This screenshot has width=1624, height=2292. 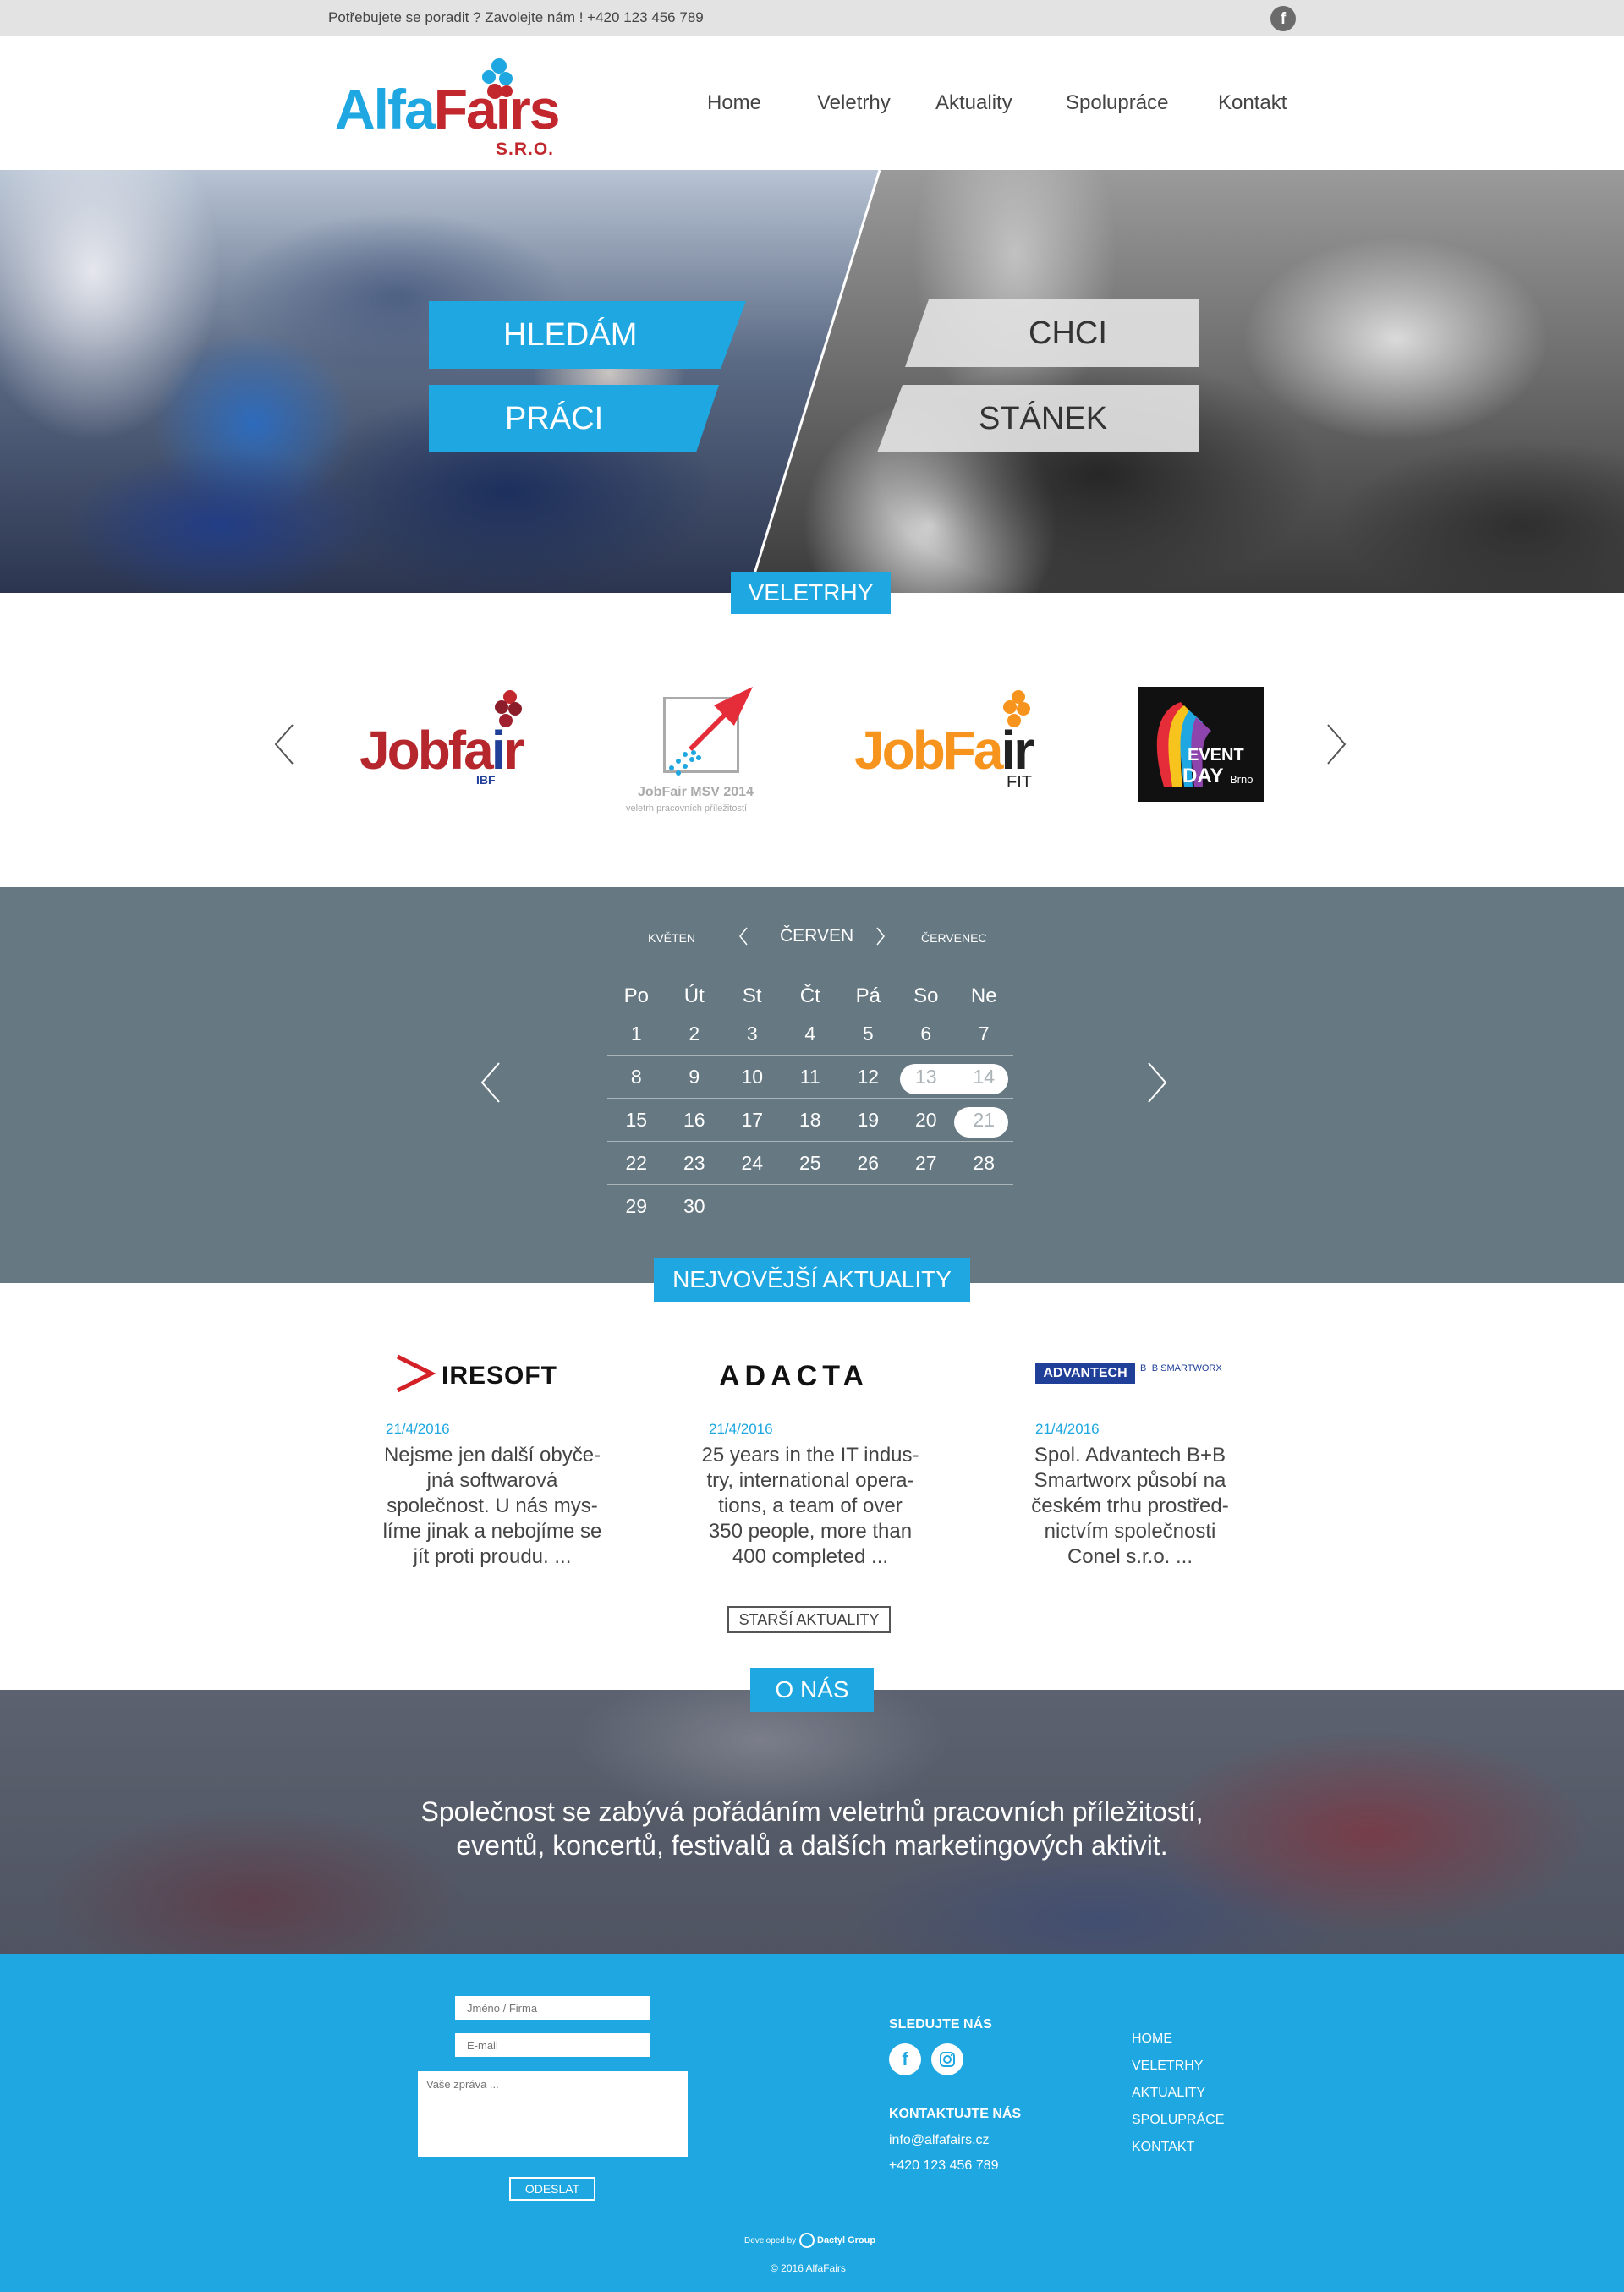 What do you see at coordinates (734, 103) in the screenshot?
I see `nav-home: Home` at bounding box center [734, 103].